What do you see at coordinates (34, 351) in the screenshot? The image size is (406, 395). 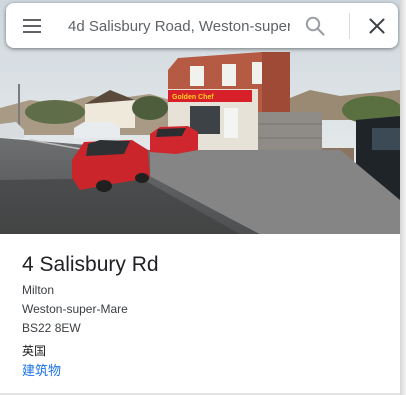 I see `address-country: 英国` at bounding box center [34, 351].